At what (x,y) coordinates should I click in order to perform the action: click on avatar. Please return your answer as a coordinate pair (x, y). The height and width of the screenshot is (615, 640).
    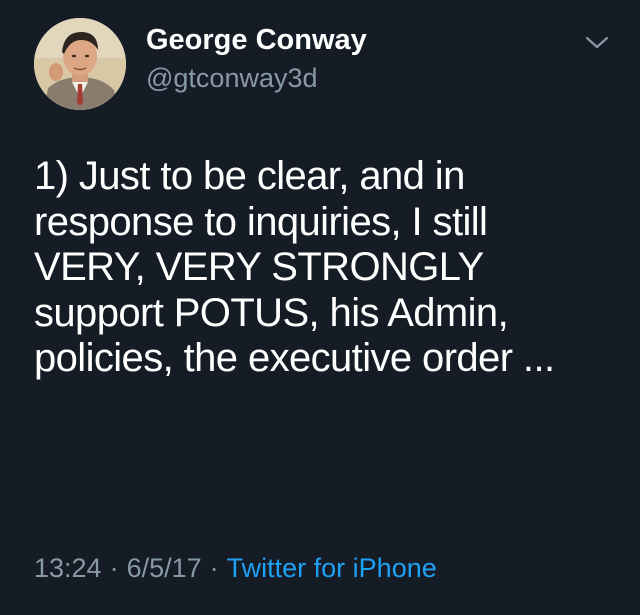
    Looking at the image, I should click on (80, 64).